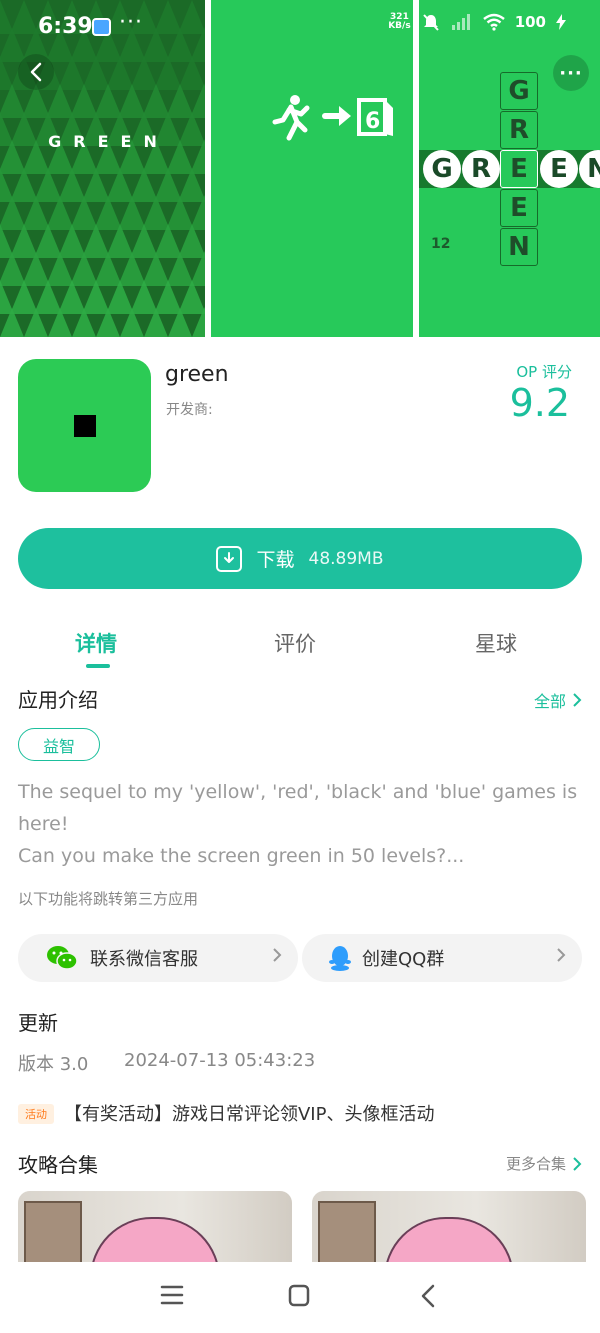 The image size is (600, 1333). Describe the element at coordinates (96, 643) in the screenshot. I see `tab-details: 详情` at that location.